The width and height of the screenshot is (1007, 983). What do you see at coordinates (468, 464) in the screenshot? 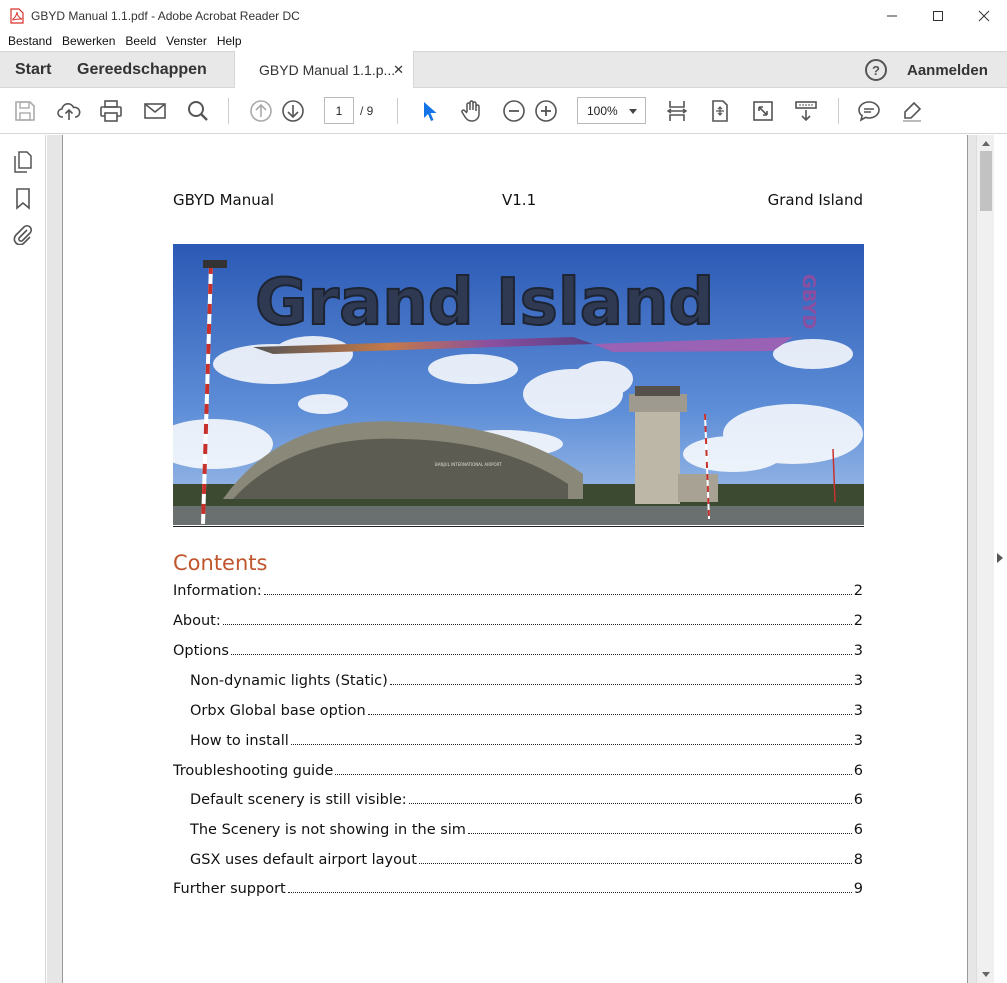
I see `banner-building-sign: BANJUL INTERNATIONAL AIRPORT` at bounding box center [468, 464].